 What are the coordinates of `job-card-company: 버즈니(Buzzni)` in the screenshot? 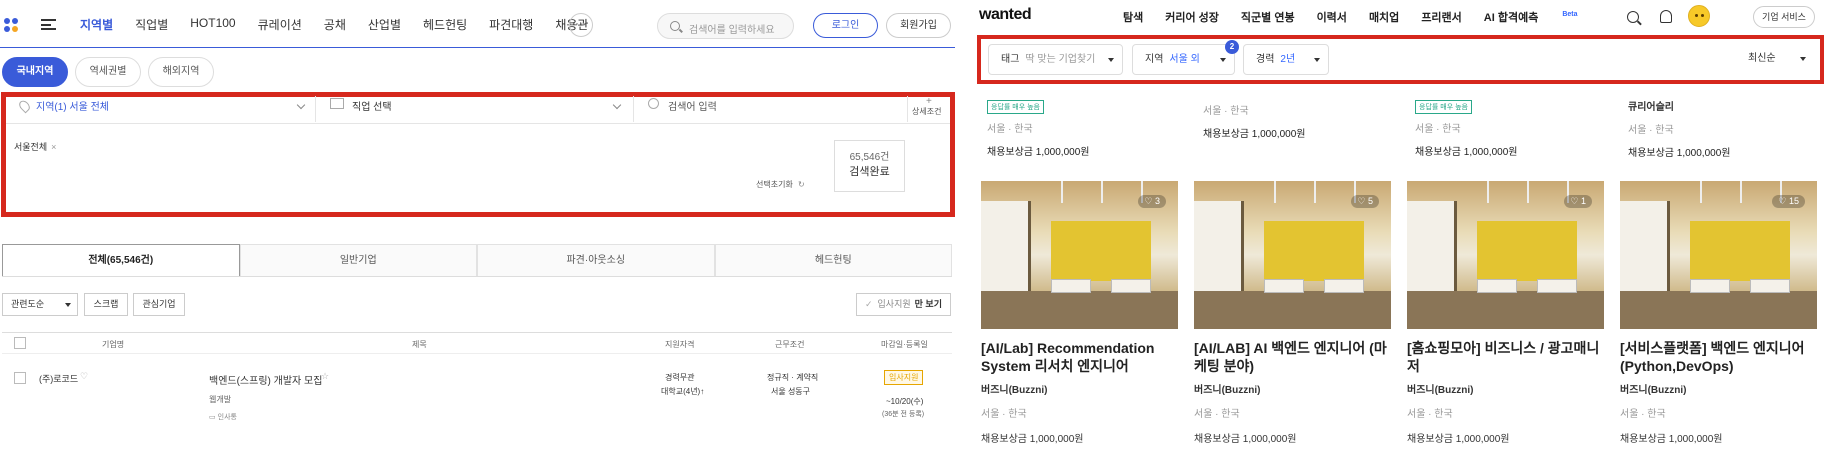 It's located at (1440, 390).